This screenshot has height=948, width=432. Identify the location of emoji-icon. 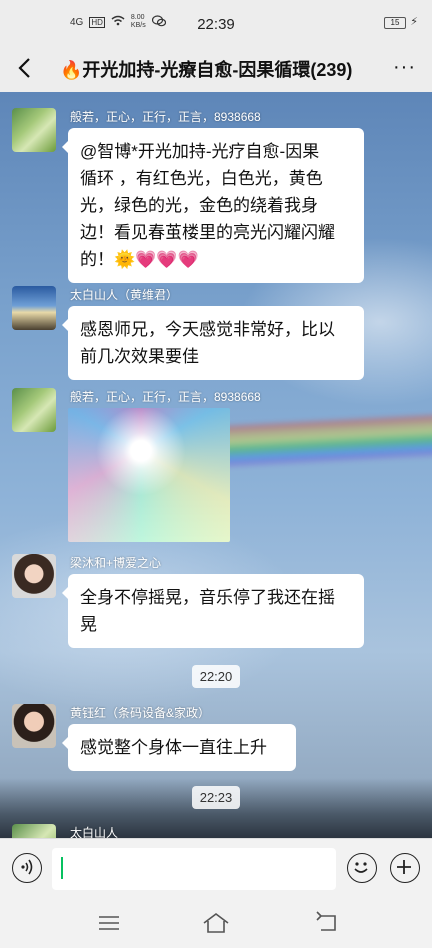
(362, 868).